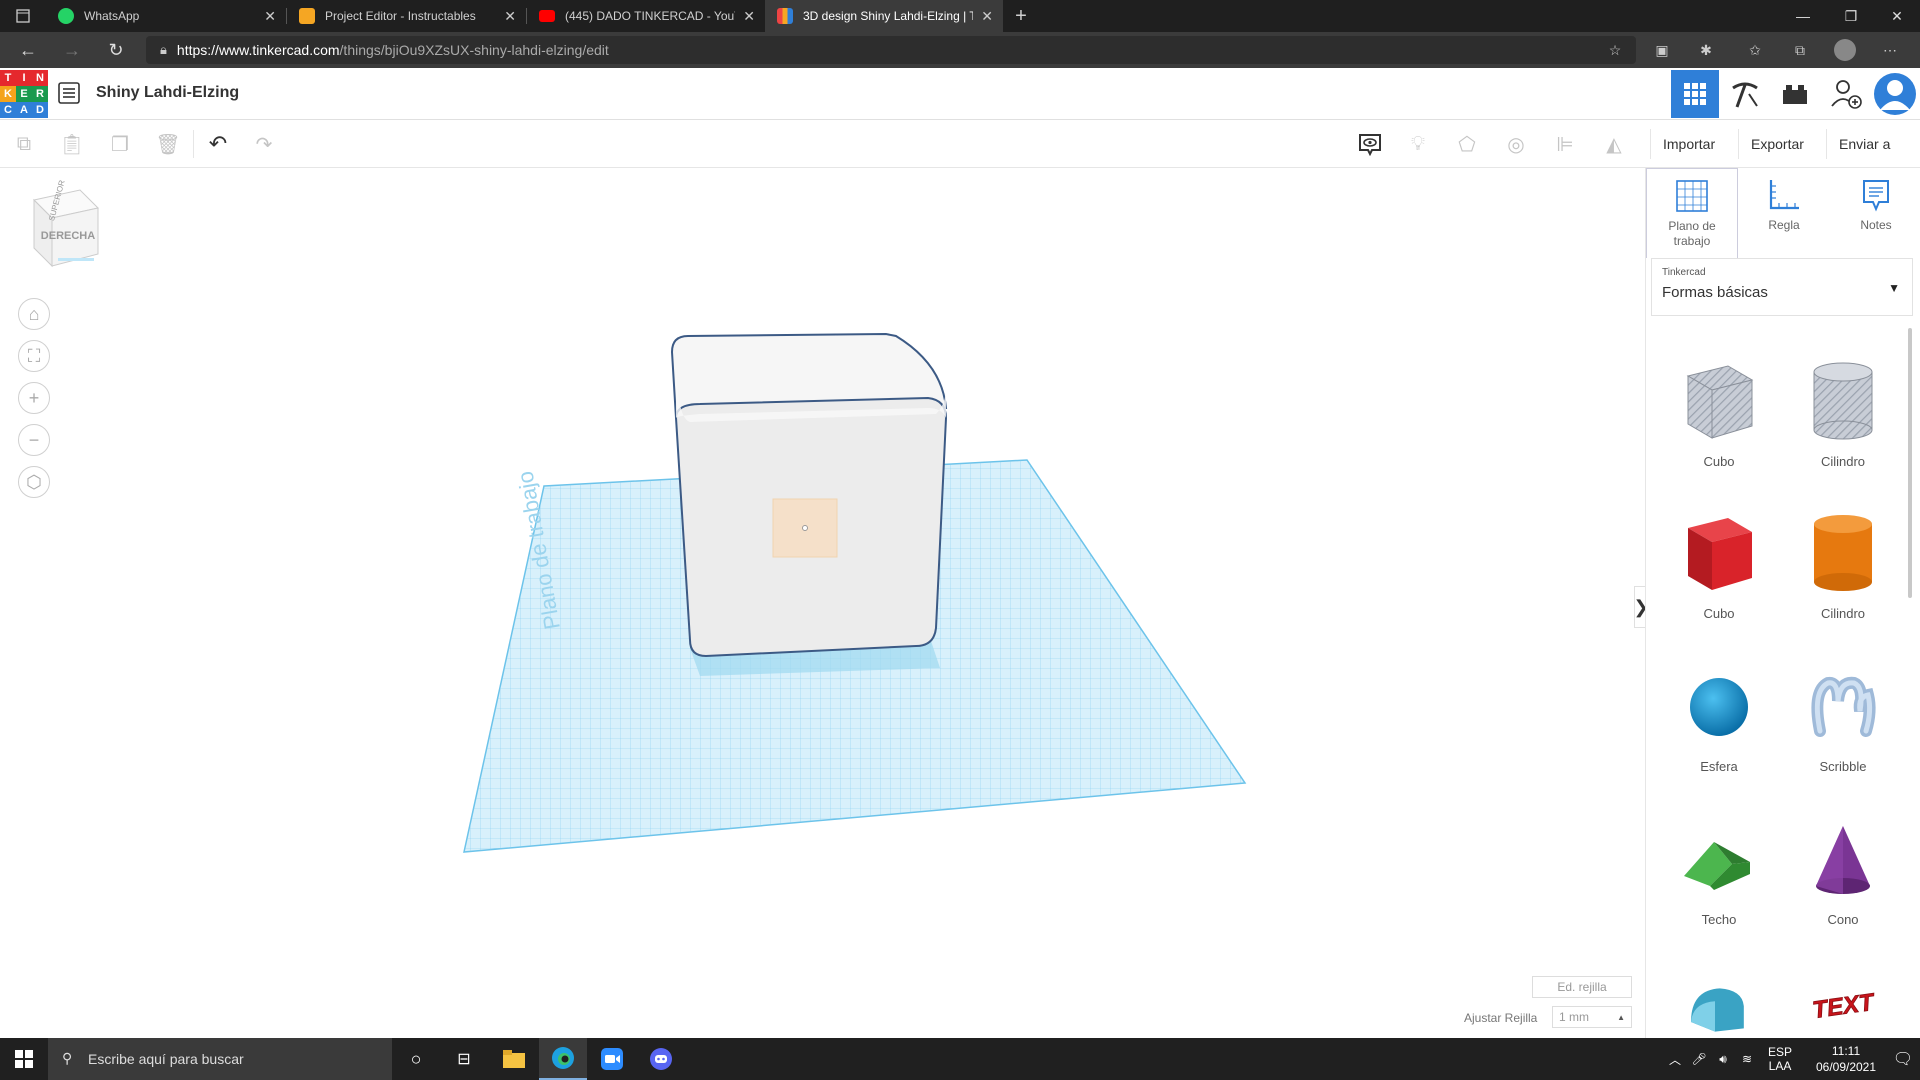 This screenshot has height=1080, width=1920. I want to click on app-header: T I N K E R C A D Shiny Lahdi-Elzing, so click(960, 94).